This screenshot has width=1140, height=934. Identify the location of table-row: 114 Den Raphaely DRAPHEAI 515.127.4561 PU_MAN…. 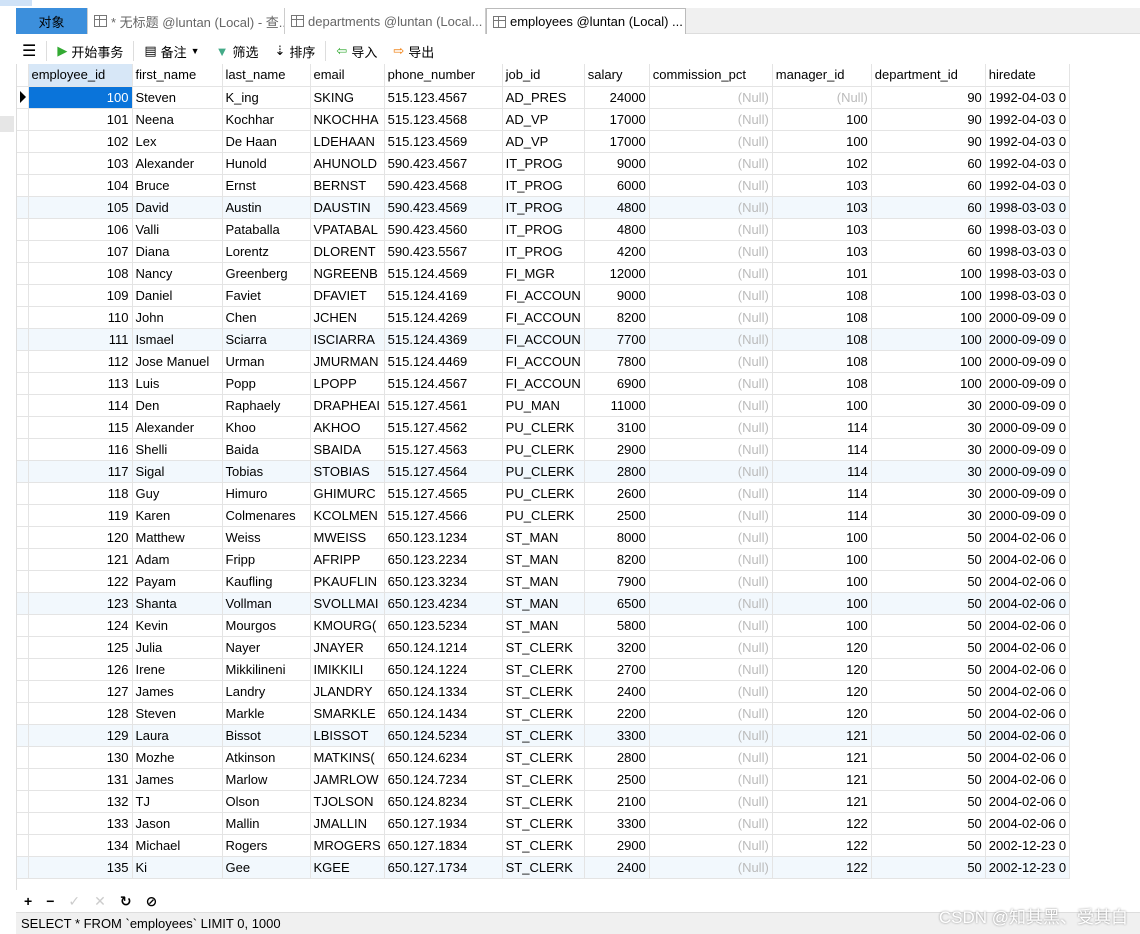
(544, 405).